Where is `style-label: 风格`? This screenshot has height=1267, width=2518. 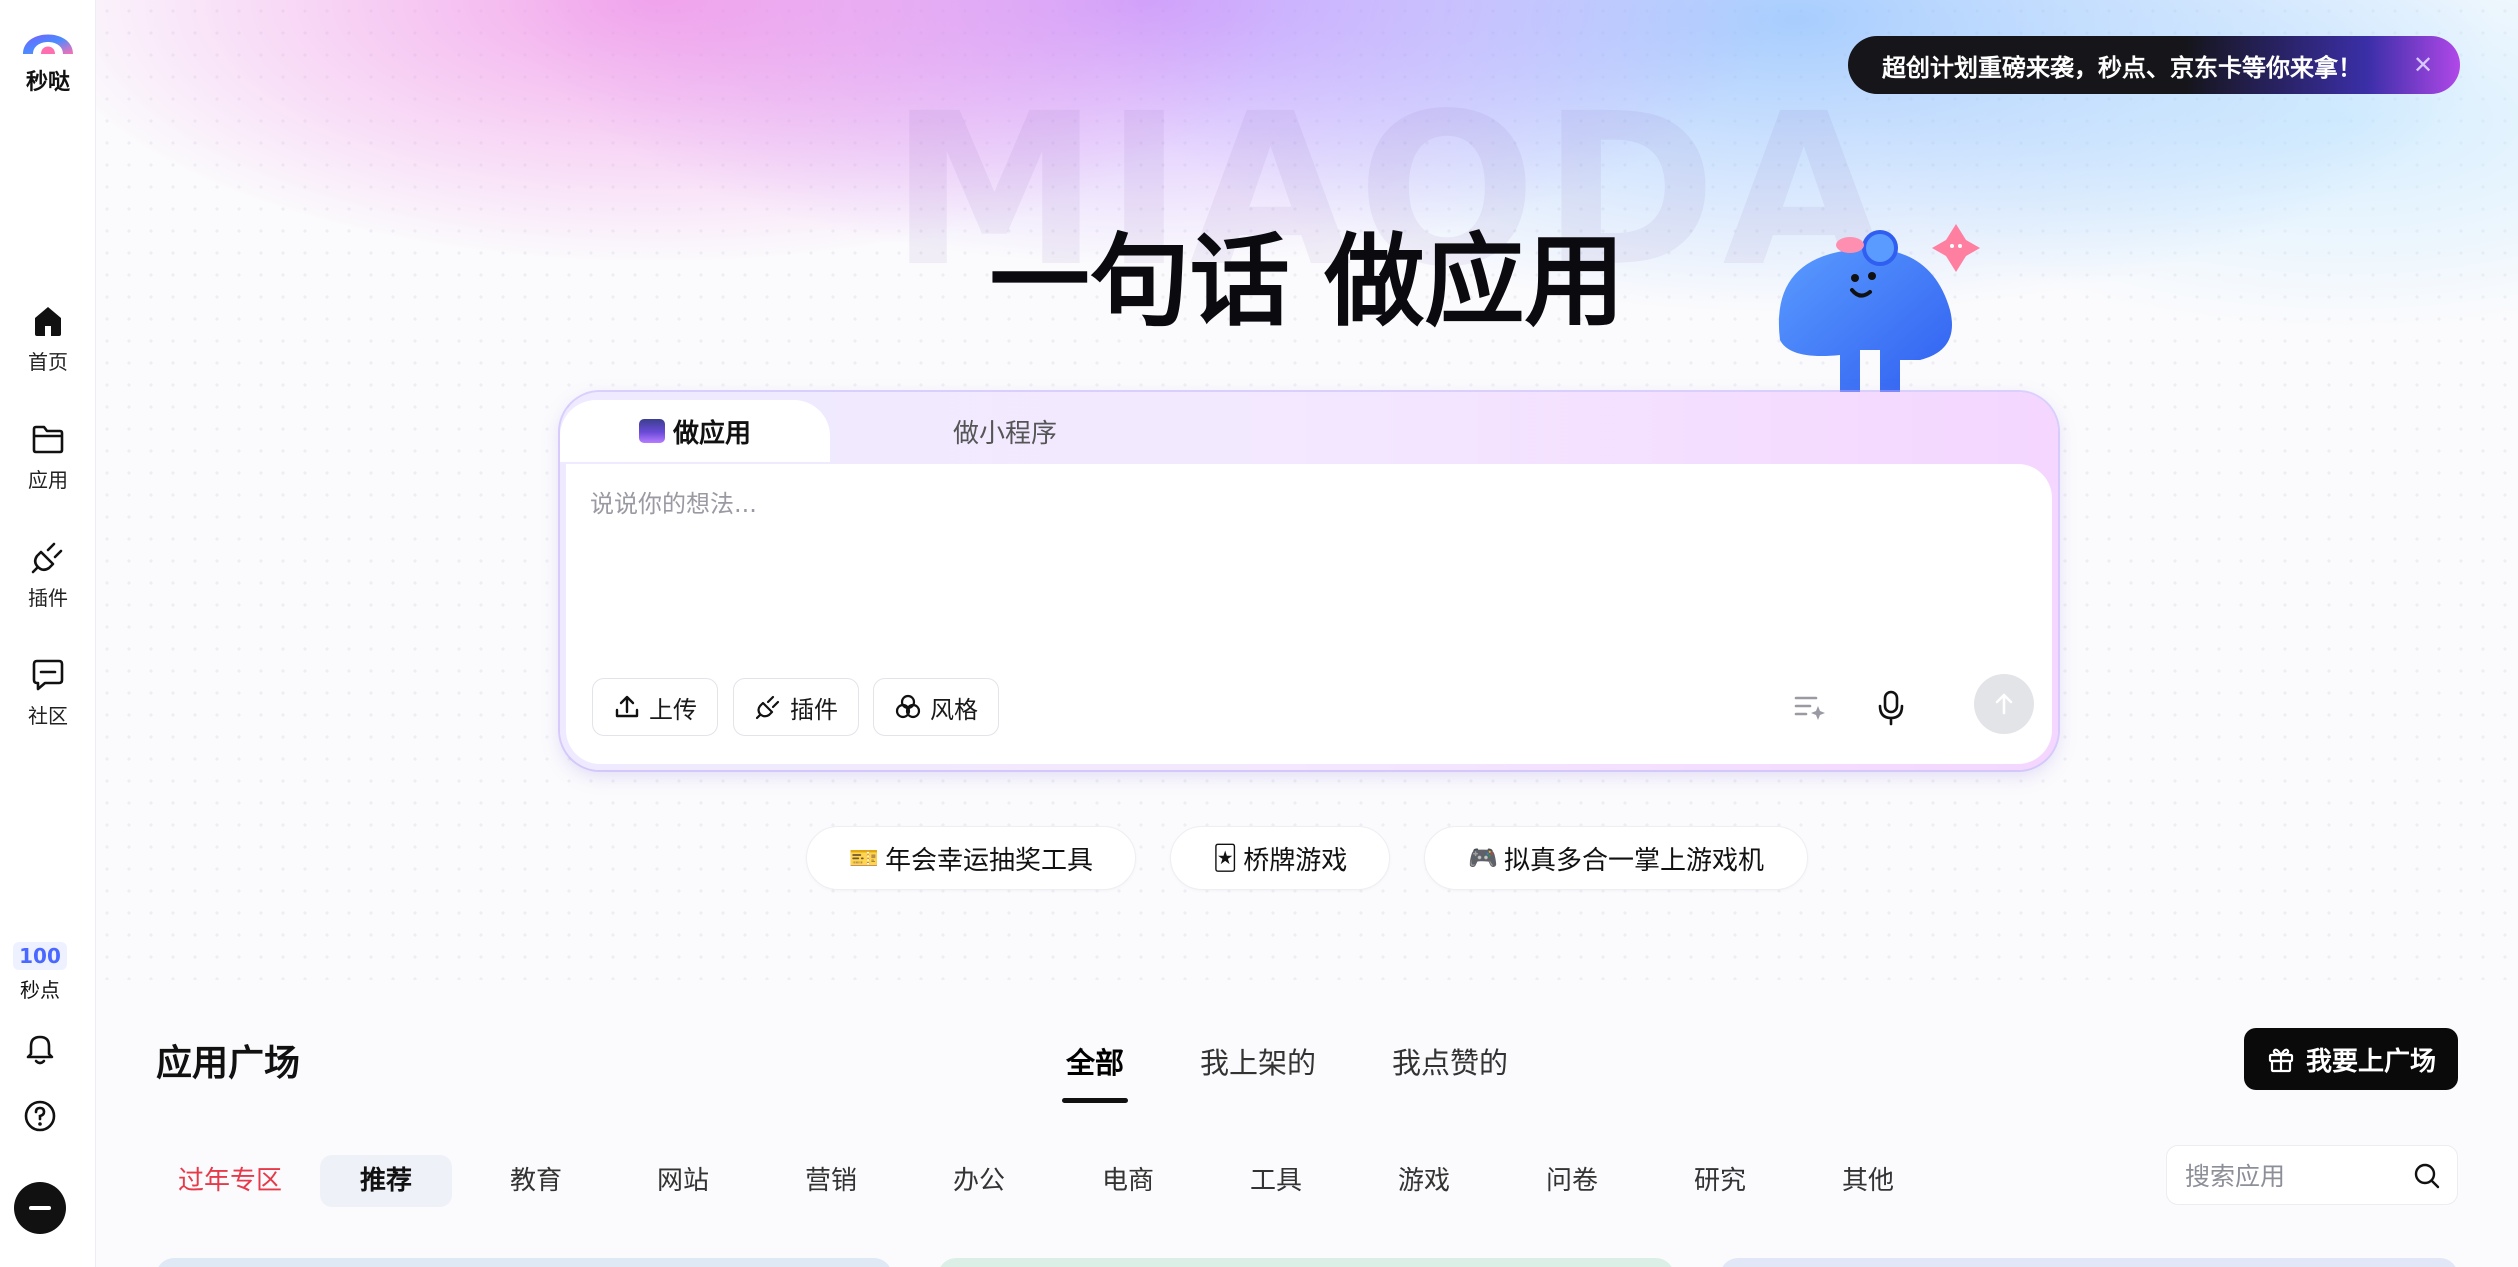 style-label: 风格 is located at coordinates (954, 709).